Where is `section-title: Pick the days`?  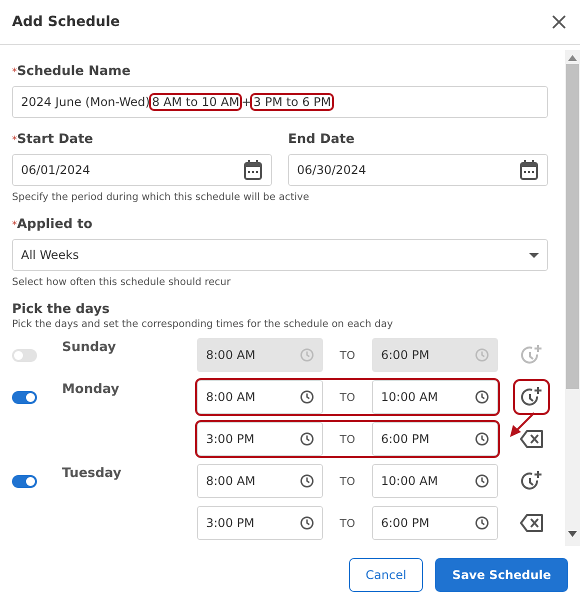
section-title: Pick the days is located at coordinates (61, 309).